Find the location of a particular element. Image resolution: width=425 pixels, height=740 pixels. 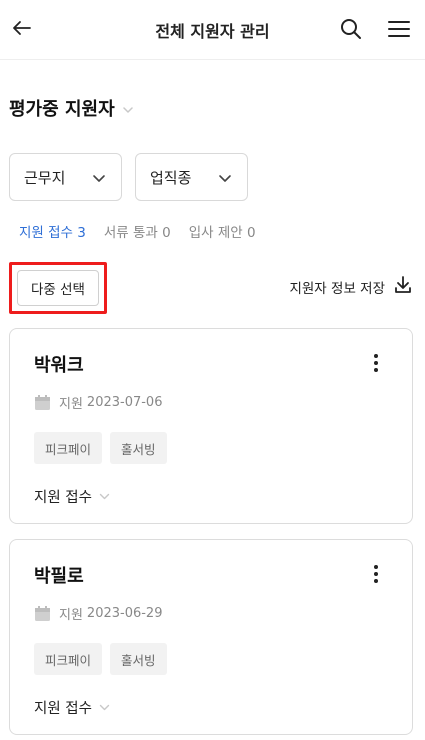

job-category-filter: 업직종 is located at coordinates (191, 177).